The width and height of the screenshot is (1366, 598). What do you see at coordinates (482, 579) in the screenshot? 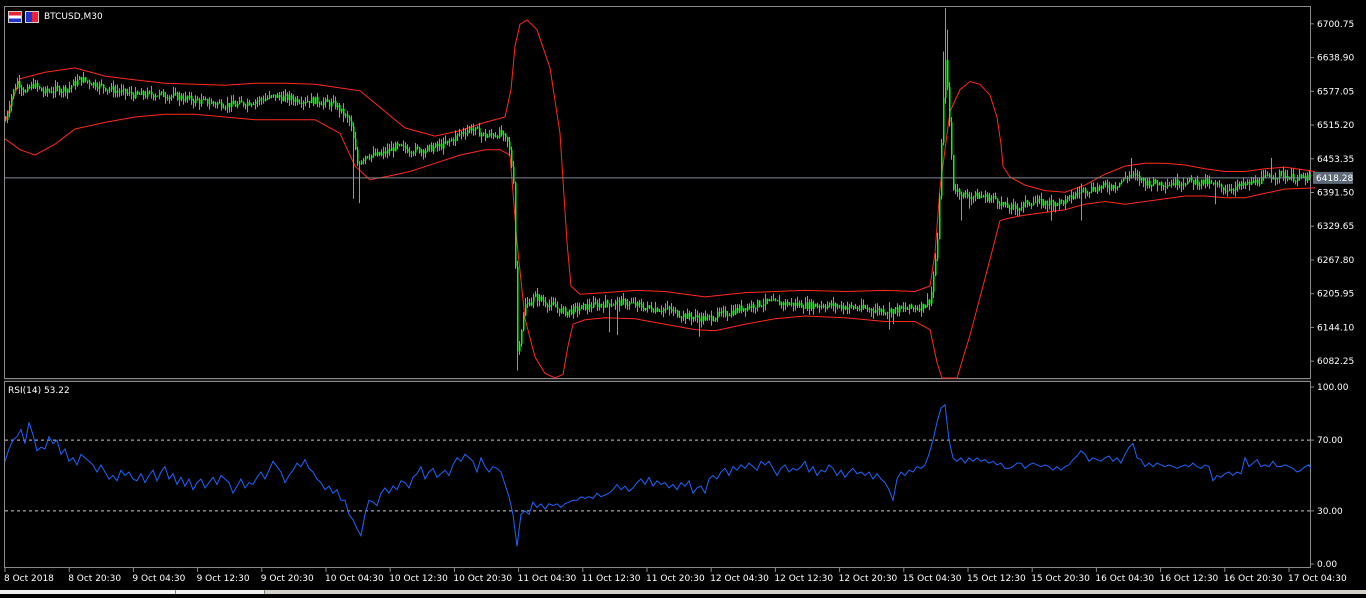
I see `time-axis-label: 10 Oct 20:30` at bounding box center [482, 579].